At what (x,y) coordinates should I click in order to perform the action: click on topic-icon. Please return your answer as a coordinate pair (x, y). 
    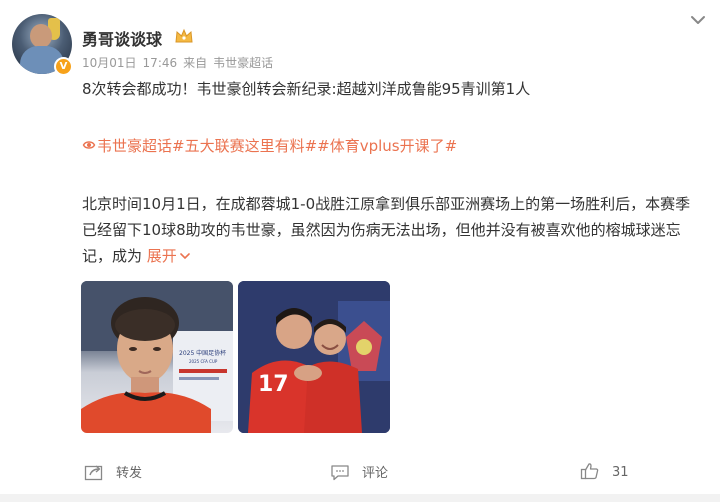
    Looking at the image, I should click on (89, 145).